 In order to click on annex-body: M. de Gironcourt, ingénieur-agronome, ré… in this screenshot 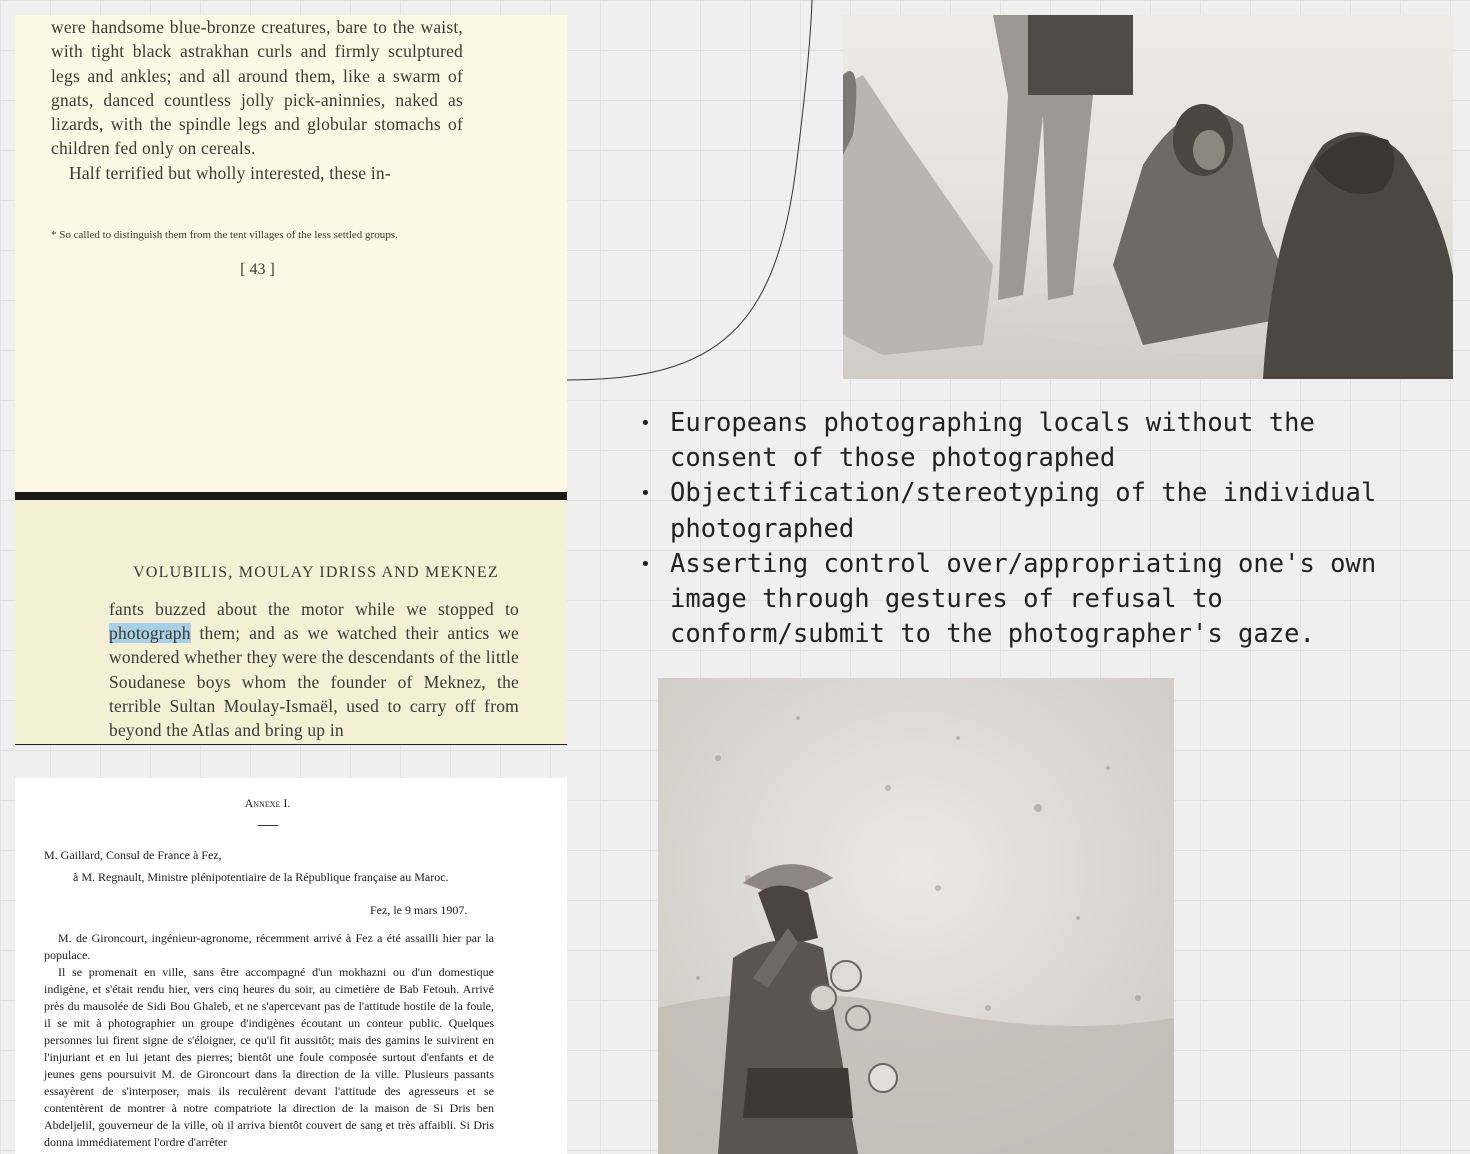, I will do `click(269, 1040)`.